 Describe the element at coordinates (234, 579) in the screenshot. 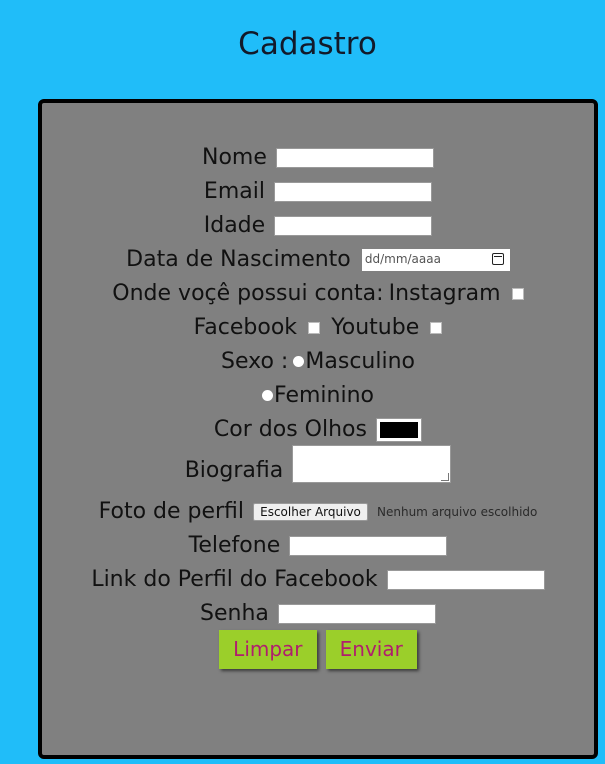

I see `link-label: Link do Perfil do Facebook` at that location.